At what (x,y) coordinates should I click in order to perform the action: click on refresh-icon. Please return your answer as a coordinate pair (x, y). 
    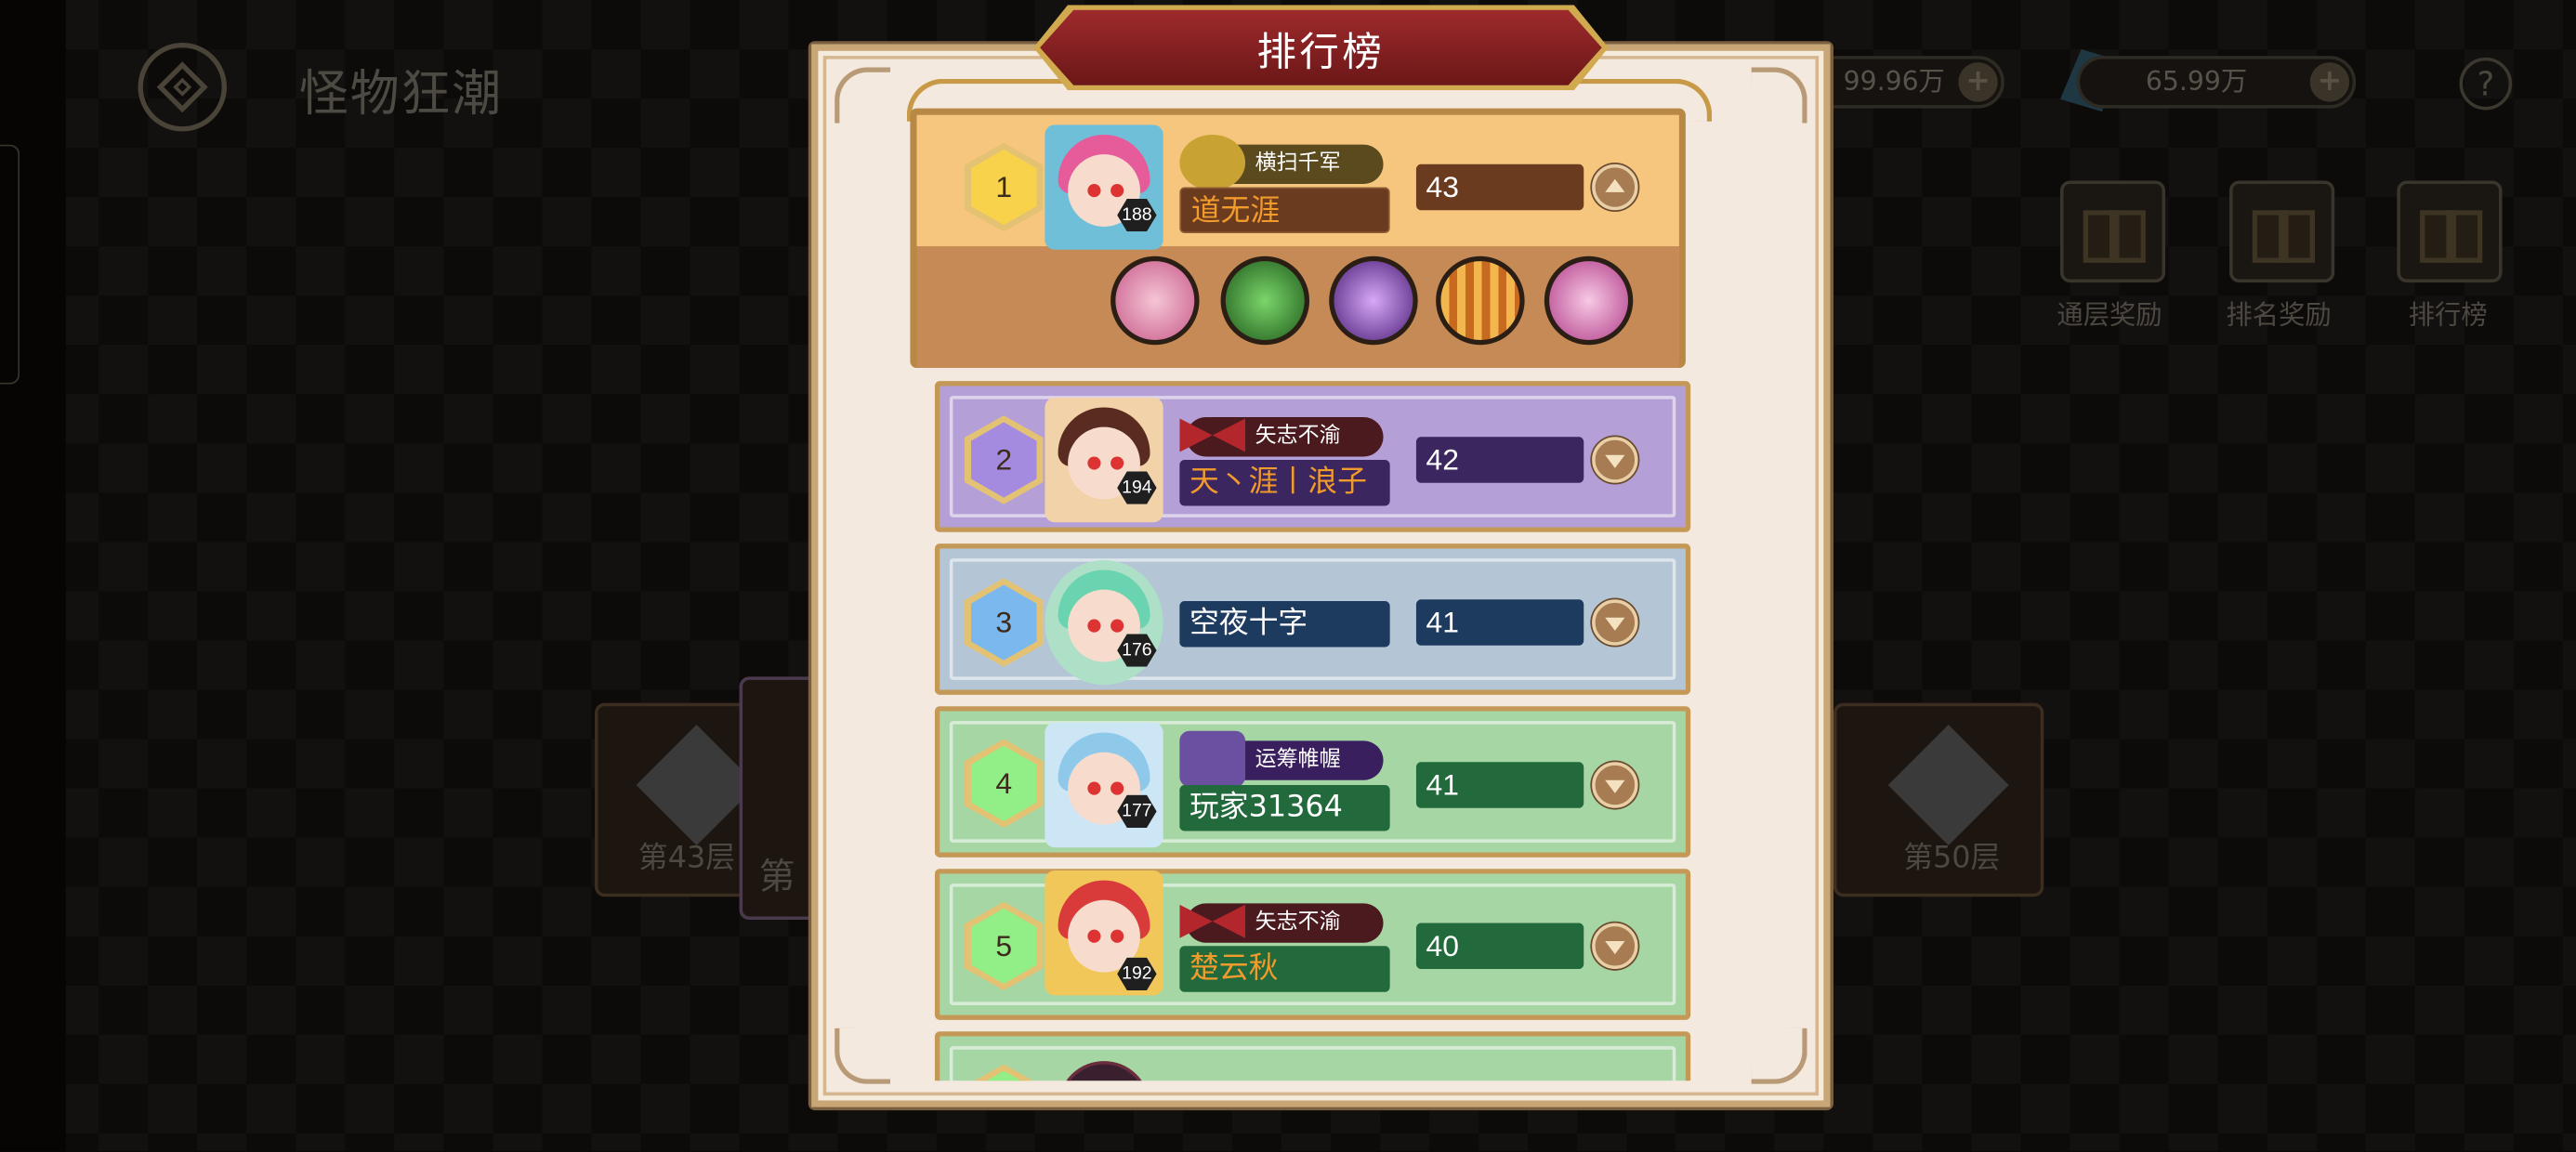
    Looking at the image, I should click on (1265, 300).